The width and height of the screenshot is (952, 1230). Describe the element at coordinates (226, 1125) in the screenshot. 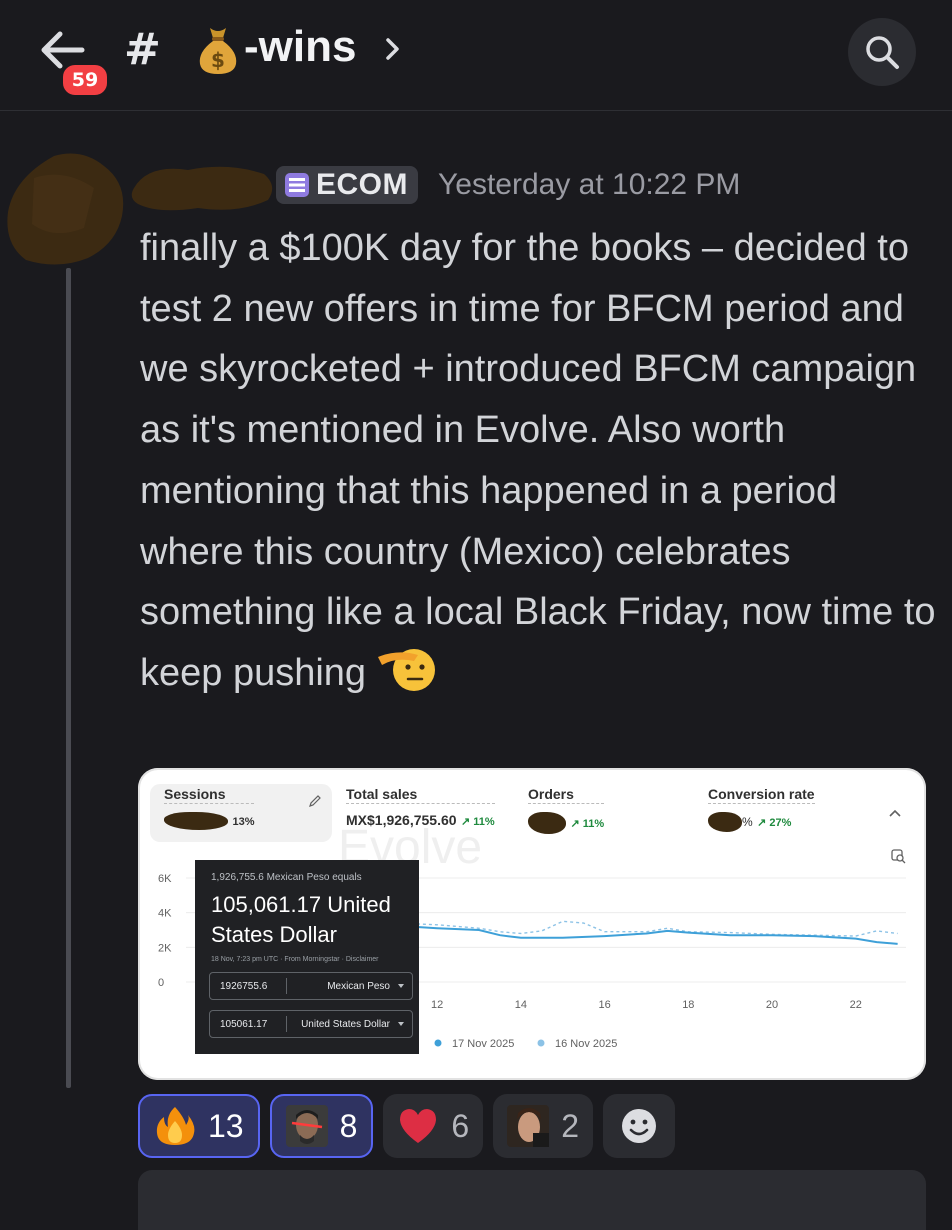

I see `reaction-count: 13` at that location.